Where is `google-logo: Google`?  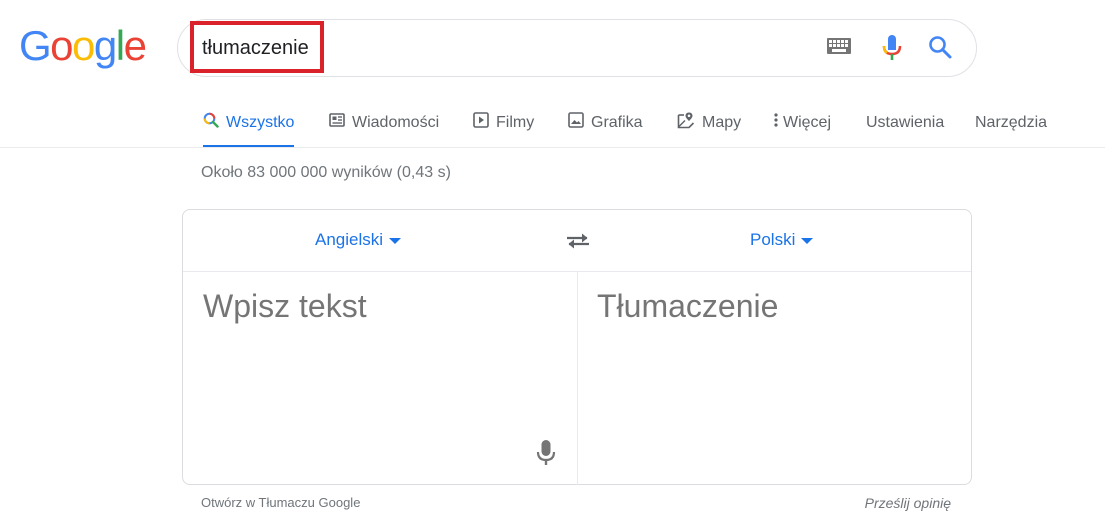 google-logo: Google is located at coordinates (83, 45).